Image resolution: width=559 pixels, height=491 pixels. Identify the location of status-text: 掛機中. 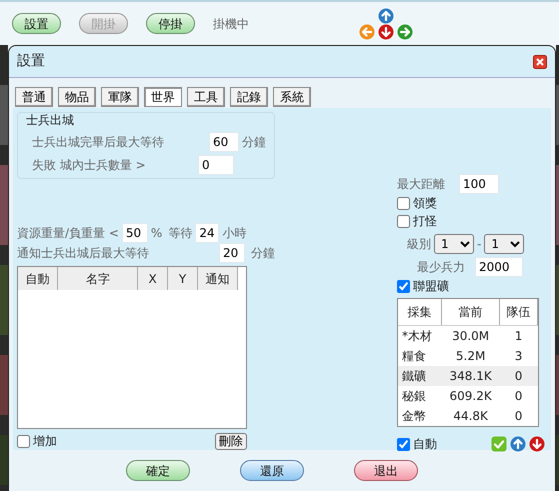
(231, 24).